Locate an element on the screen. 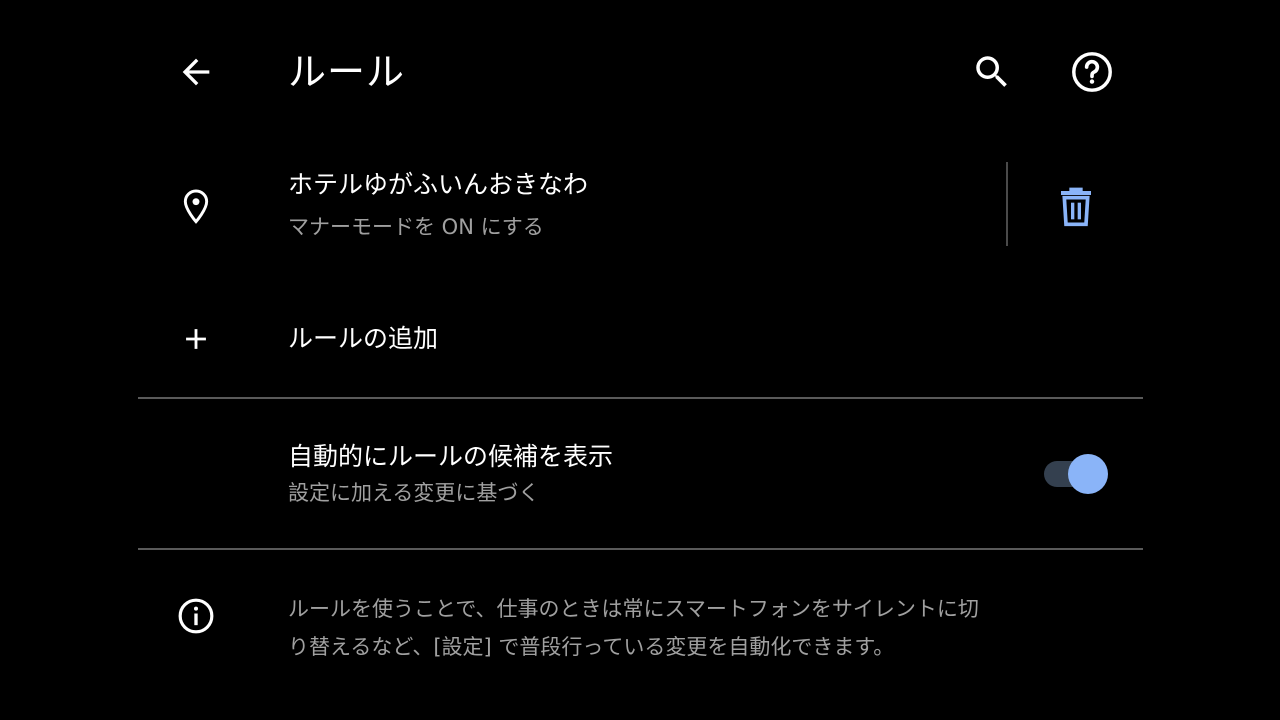 The height and width of the screenshot is (720, 1280). info-icon is located at coordinates (196, 616).